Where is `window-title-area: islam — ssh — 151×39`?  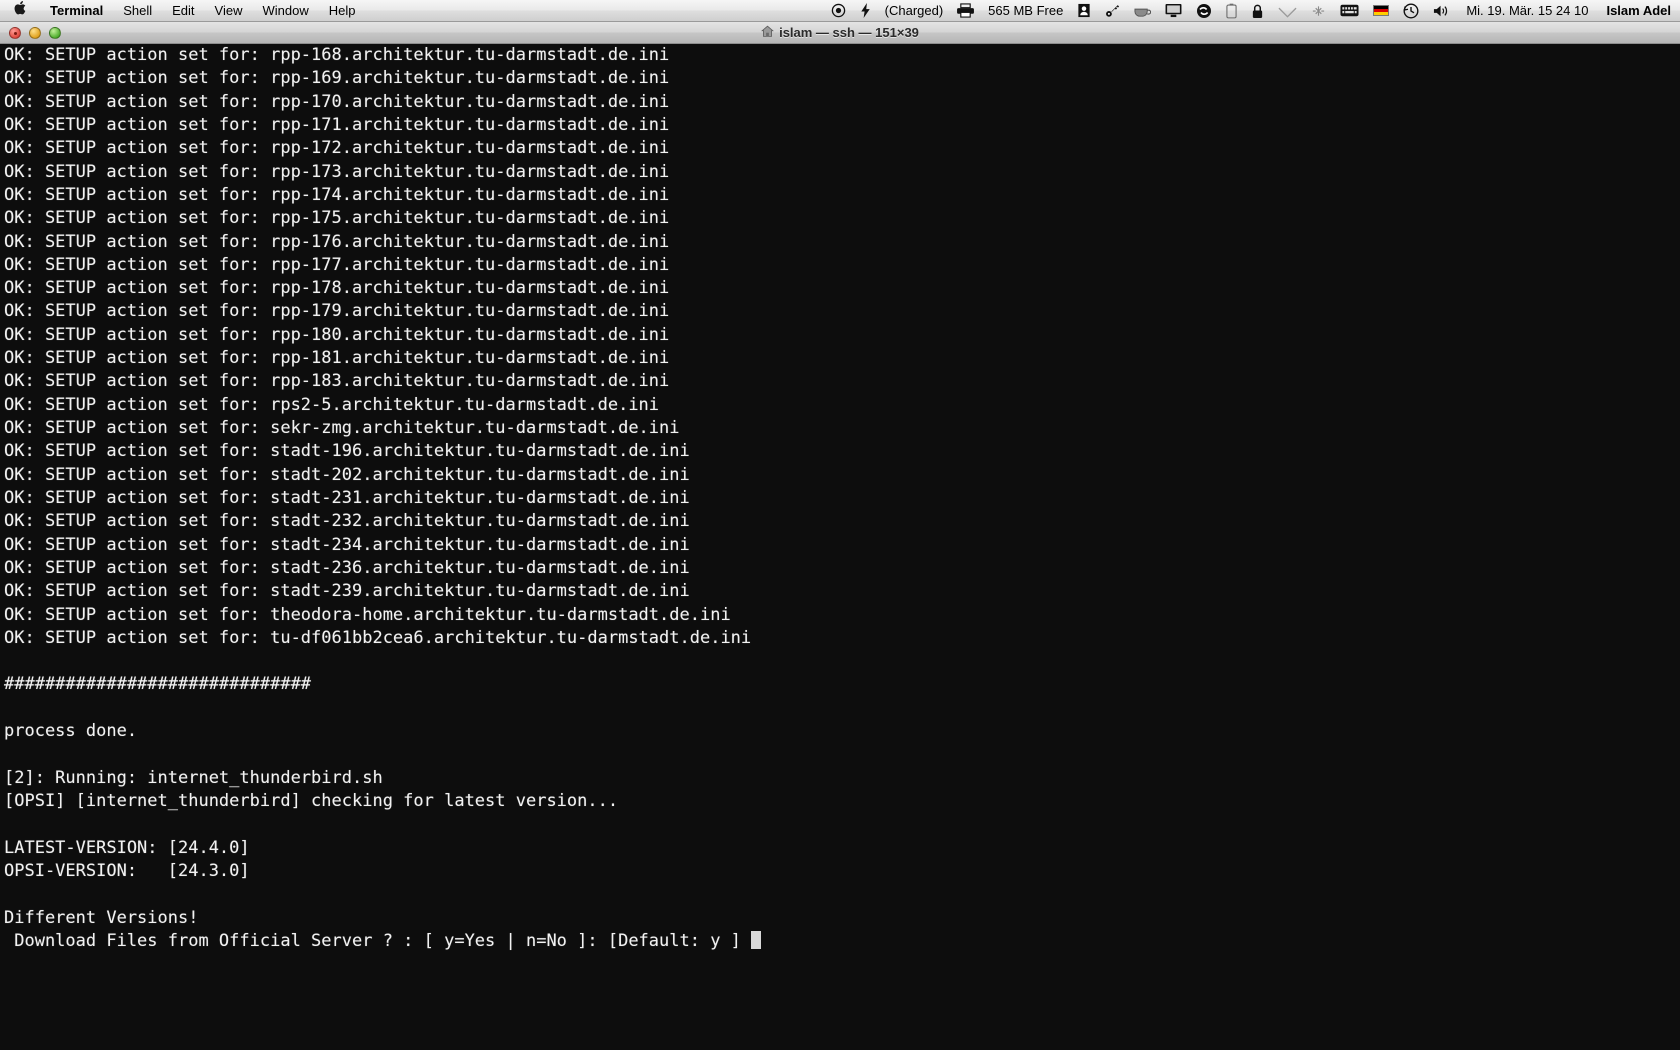 window-title-area: islam — ssh — 151×39 is located at coordinates (840, 33).